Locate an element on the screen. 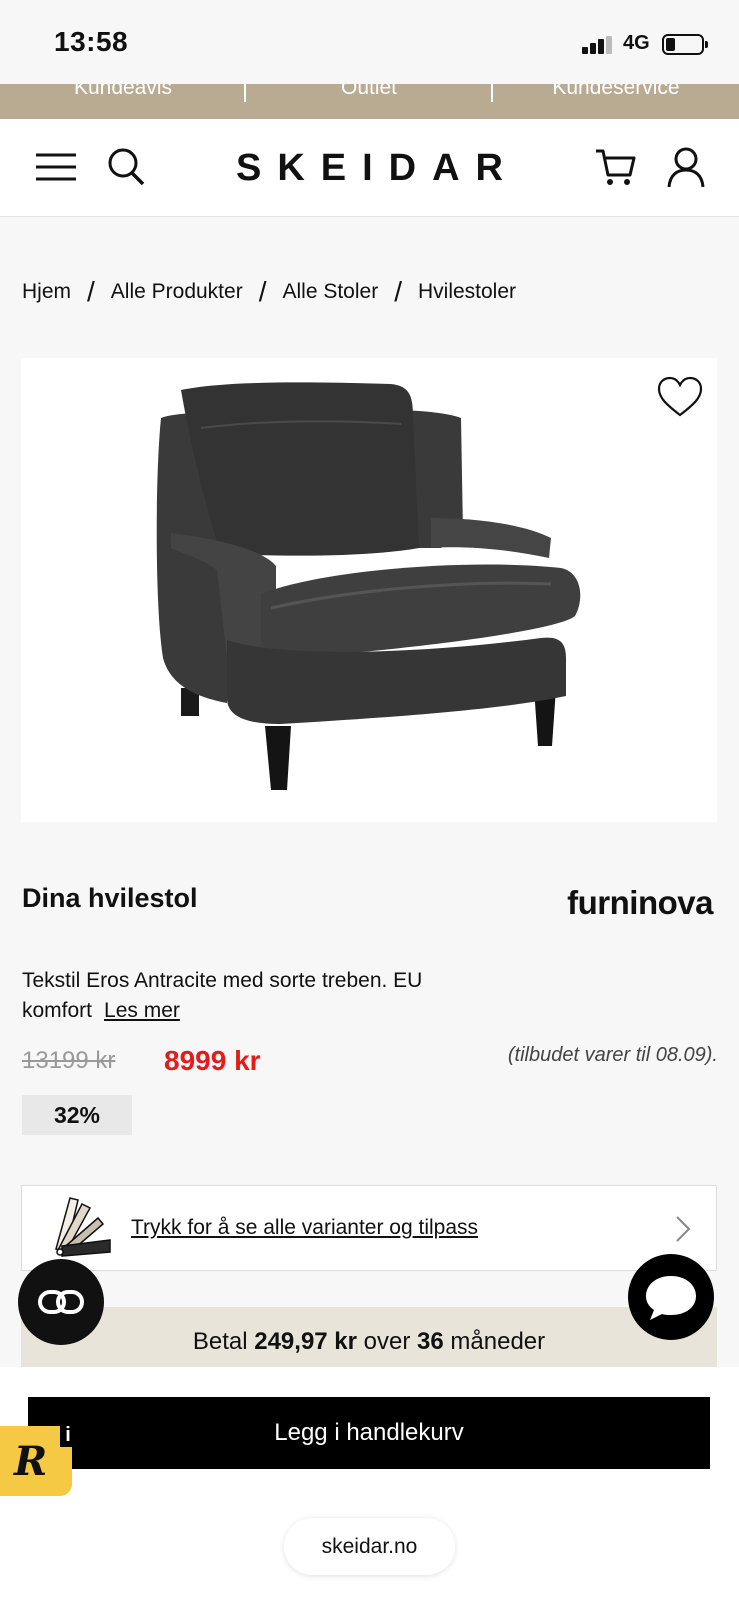 The image size is (739, 1600). chevron-right-icon is located at coordinates (683, 1229).